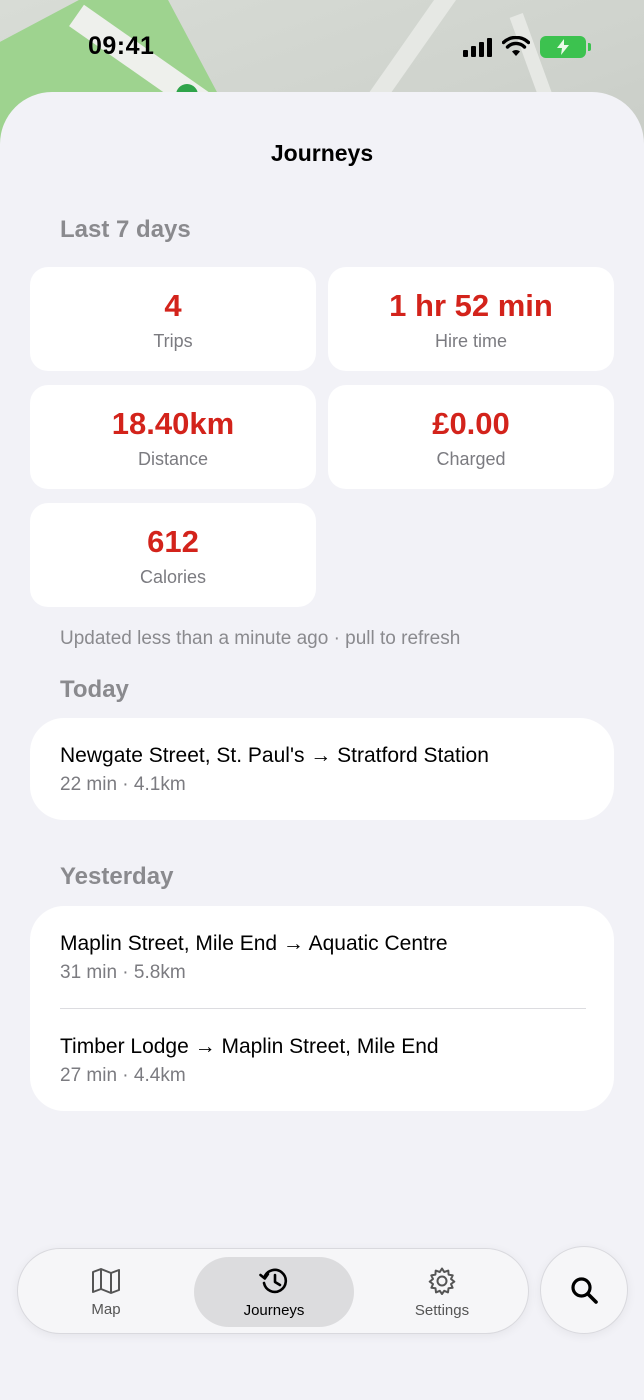 This screenshot has width=644, height=1400. What do you see at coordinates (442, 1310) in the screenshot?
I see `tab-label: Settings` at bounding box center [442, 1310].